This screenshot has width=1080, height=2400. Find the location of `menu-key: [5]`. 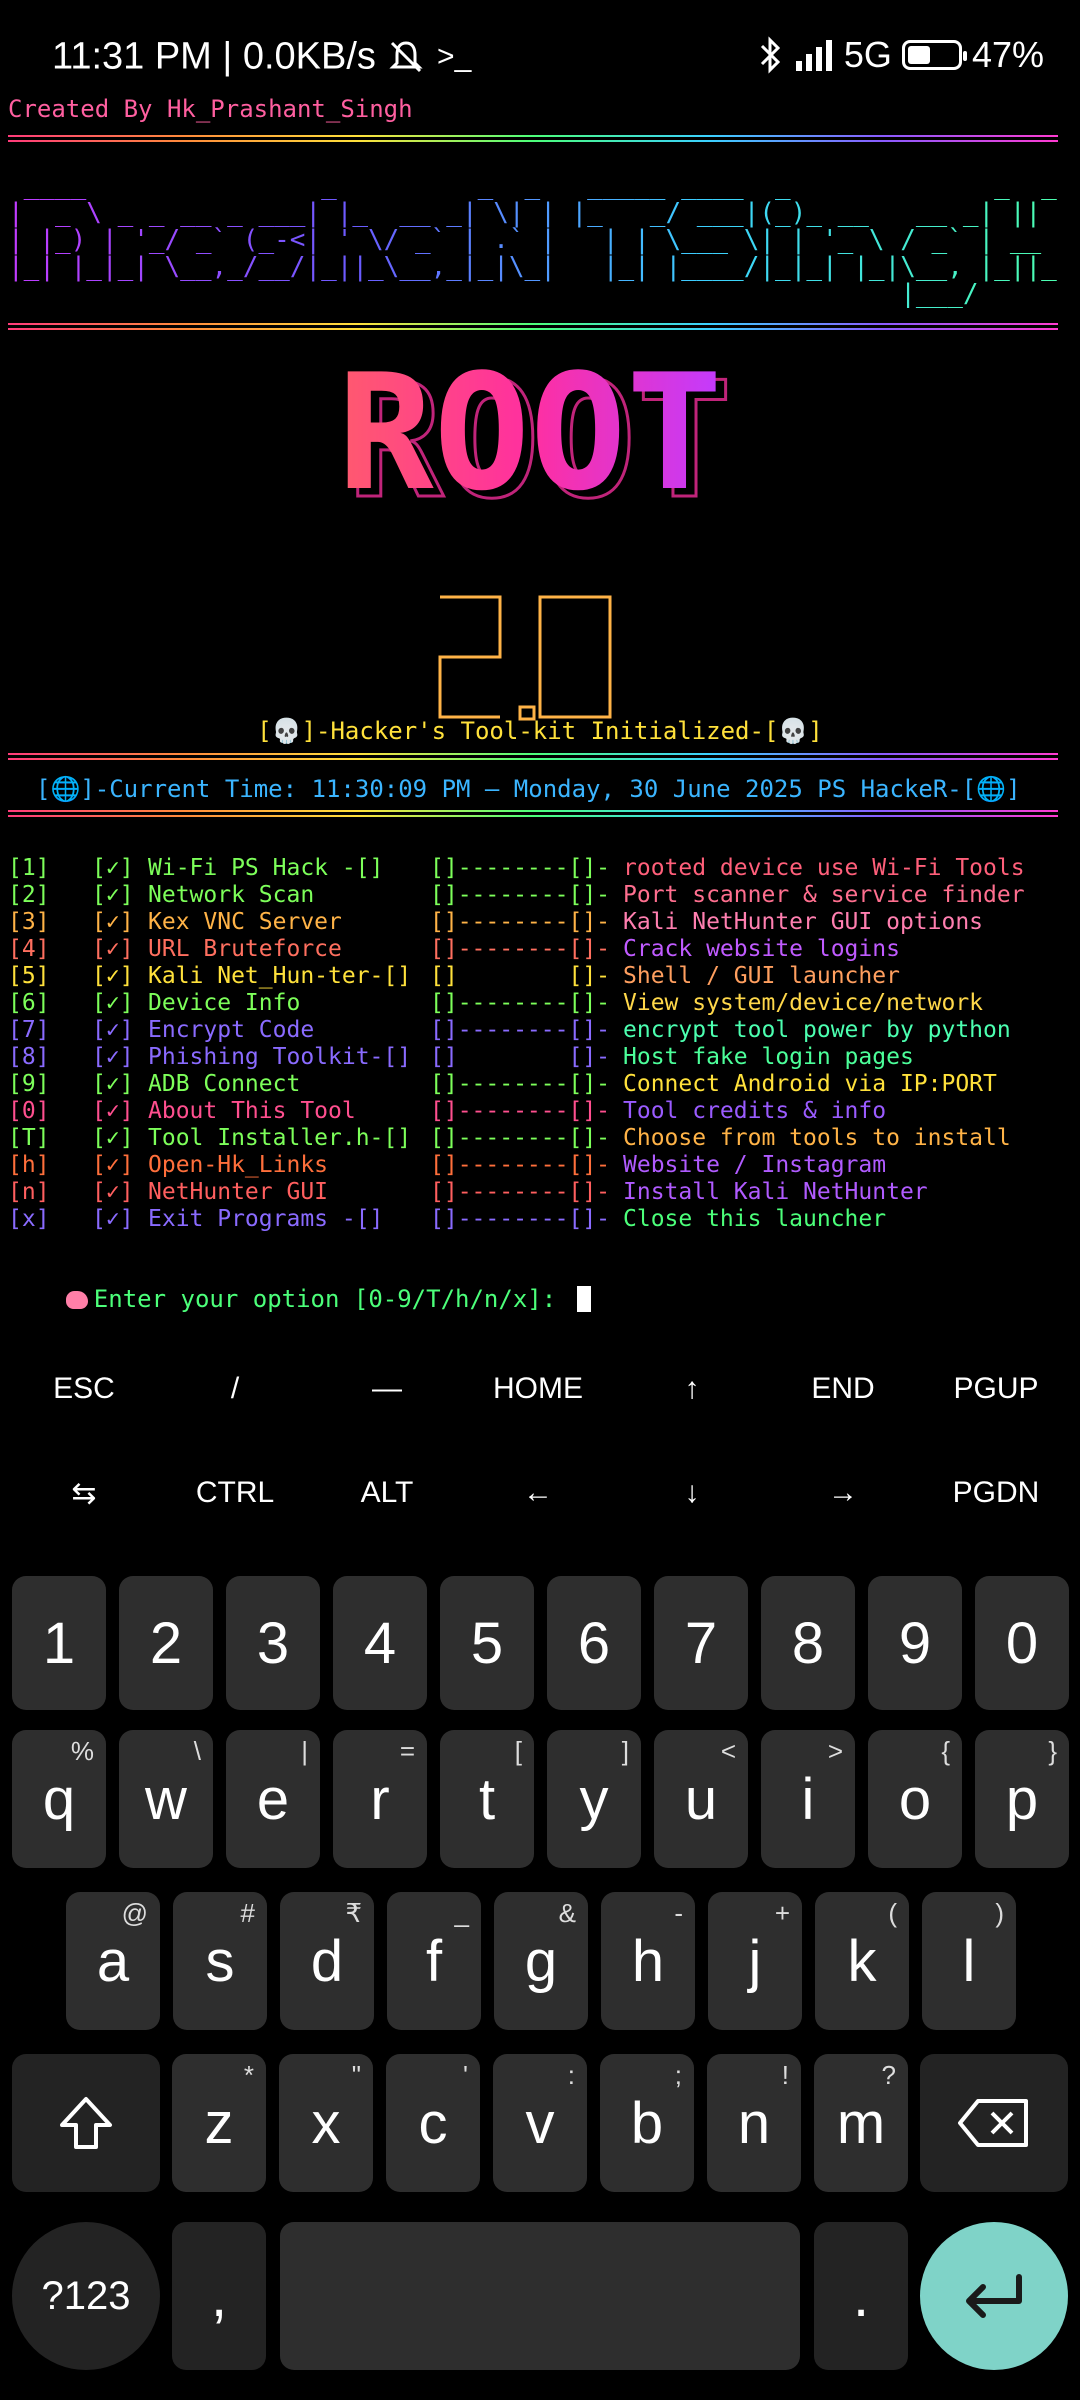

menu-key: [5] is located at coordinates (29, 976).